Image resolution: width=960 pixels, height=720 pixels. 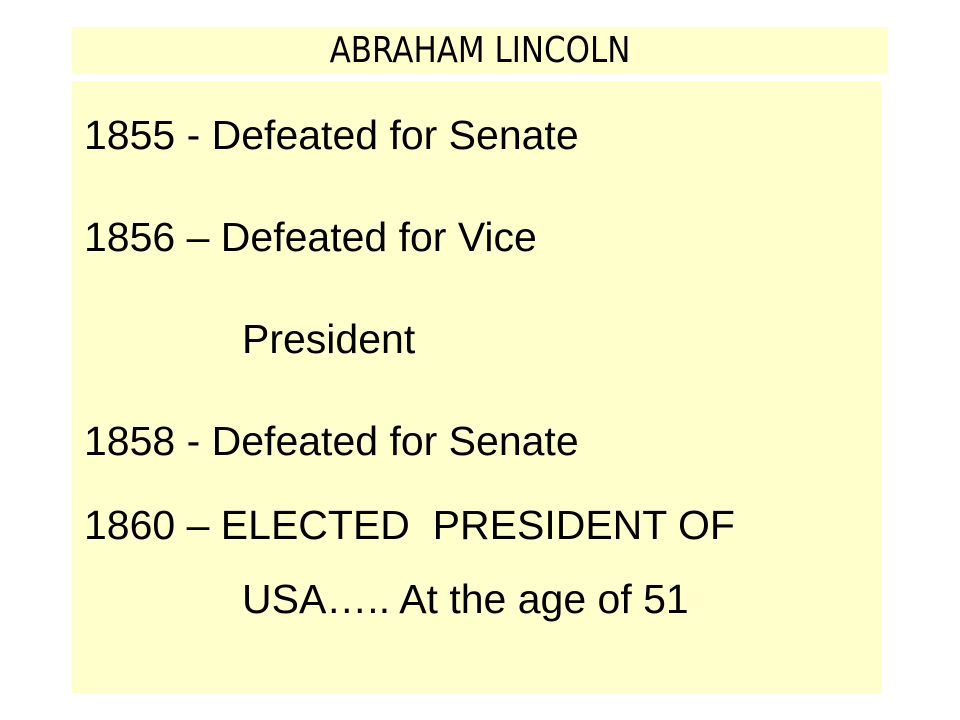 I want to click on timeline-line-1860: 1860 – ELECTED PRESIDENT OF, so click(x=409, y=525).